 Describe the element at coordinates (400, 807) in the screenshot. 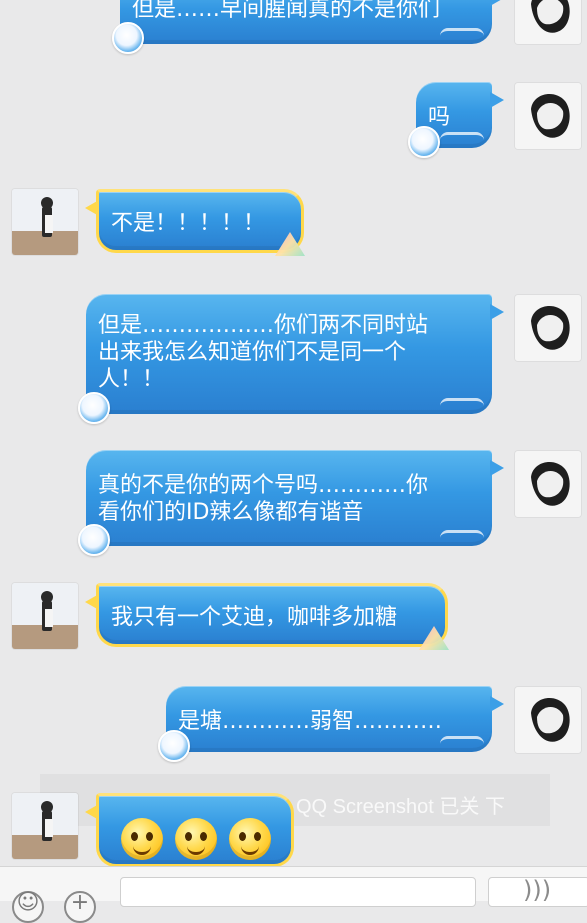

I see `watermark-text: QQ Screenshot 已关 下` at that location.